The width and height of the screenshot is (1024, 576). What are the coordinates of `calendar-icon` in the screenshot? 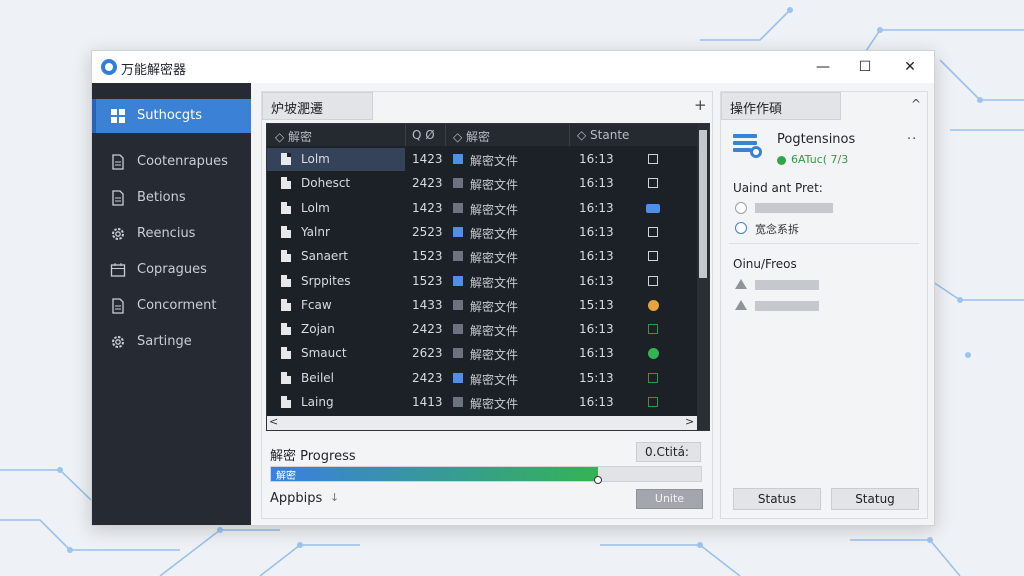 It's located at (118, 270).